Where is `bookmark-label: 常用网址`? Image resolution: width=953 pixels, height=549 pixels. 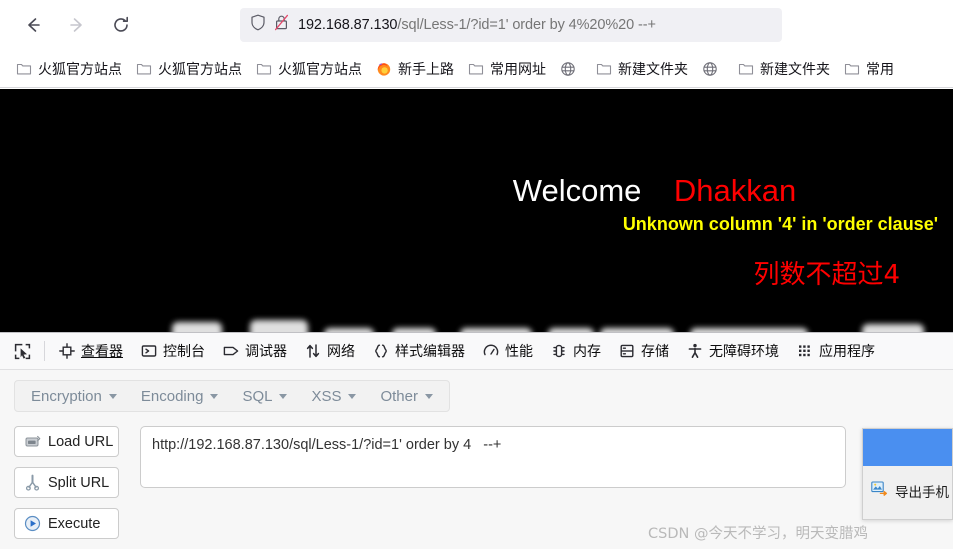 bookmark-label: 常用网址 is located at coordinates (518, 68).